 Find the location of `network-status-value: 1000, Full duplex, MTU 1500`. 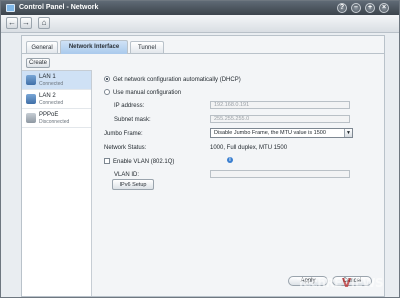

network-status-value: 1000, Full duplex, MTU 1500 is located at coordinates (249, 148).